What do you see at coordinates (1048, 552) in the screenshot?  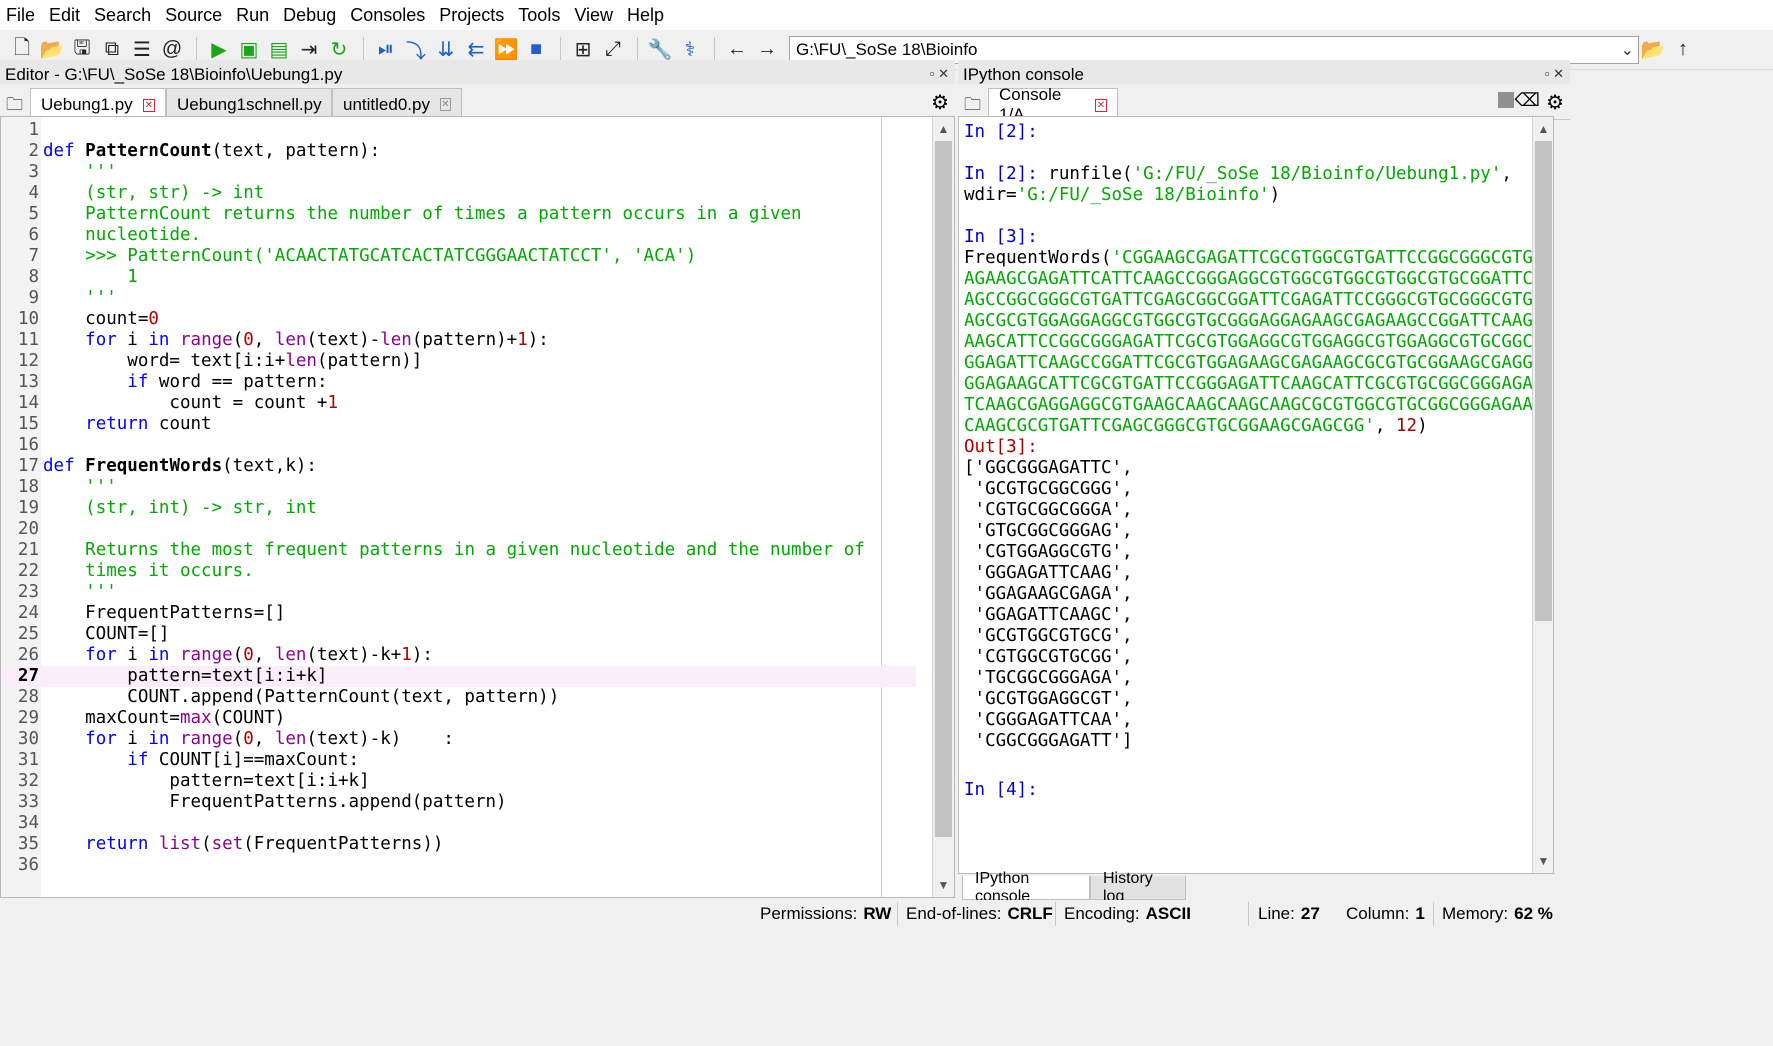 I see `result-line: 'CGTGGAGGCGTG',` at bounding box center [1048, 552].